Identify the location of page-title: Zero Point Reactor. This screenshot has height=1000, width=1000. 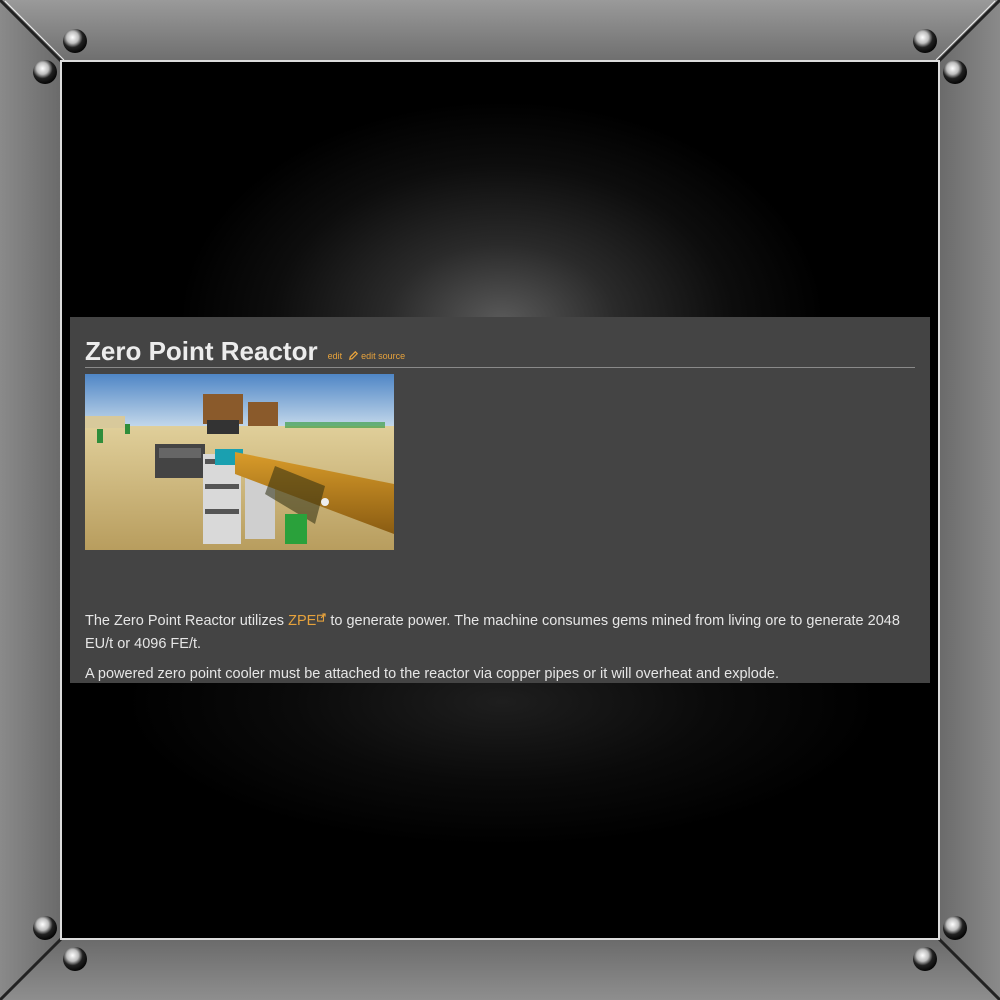
(201, 351).